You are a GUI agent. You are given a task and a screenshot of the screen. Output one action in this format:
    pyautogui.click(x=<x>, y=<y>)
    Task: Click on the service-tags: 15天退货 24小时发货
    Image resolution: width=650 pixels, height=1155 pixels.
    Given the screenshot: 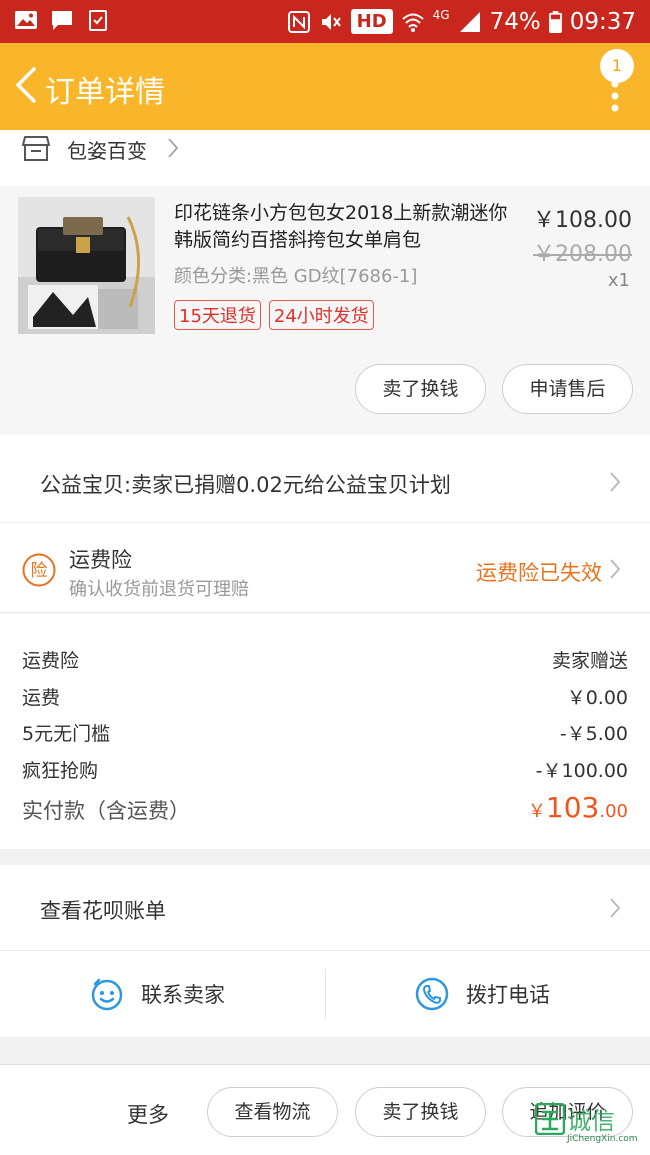 What is the action you would take?
    pyautogui.click(x=274, y=315)
    